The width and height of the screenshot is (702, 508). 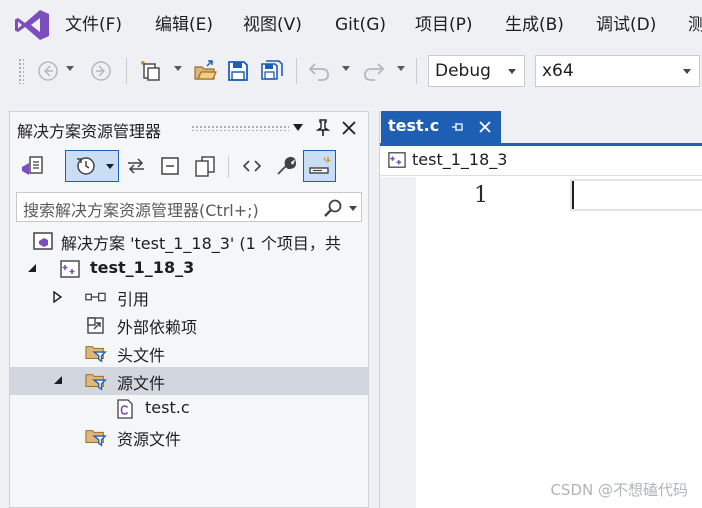 What do you see at coordinates (125, 409) in the screenshot?
I see `c-source-file-icon` at bounding box center [125, 409].